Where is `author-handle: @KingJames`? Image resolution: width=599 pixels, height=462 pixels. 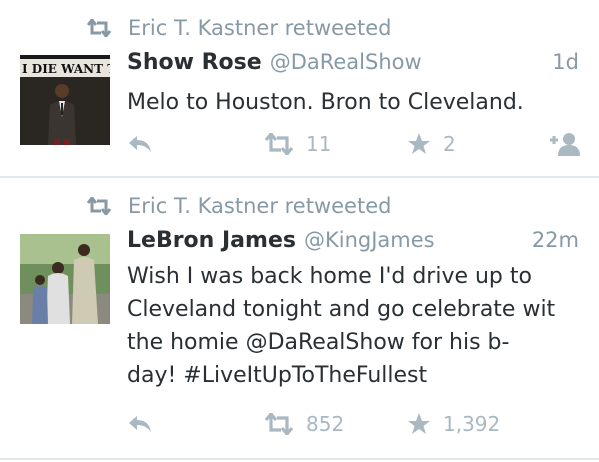
author-handle: @KingJames is located at coordinates (369, 240).